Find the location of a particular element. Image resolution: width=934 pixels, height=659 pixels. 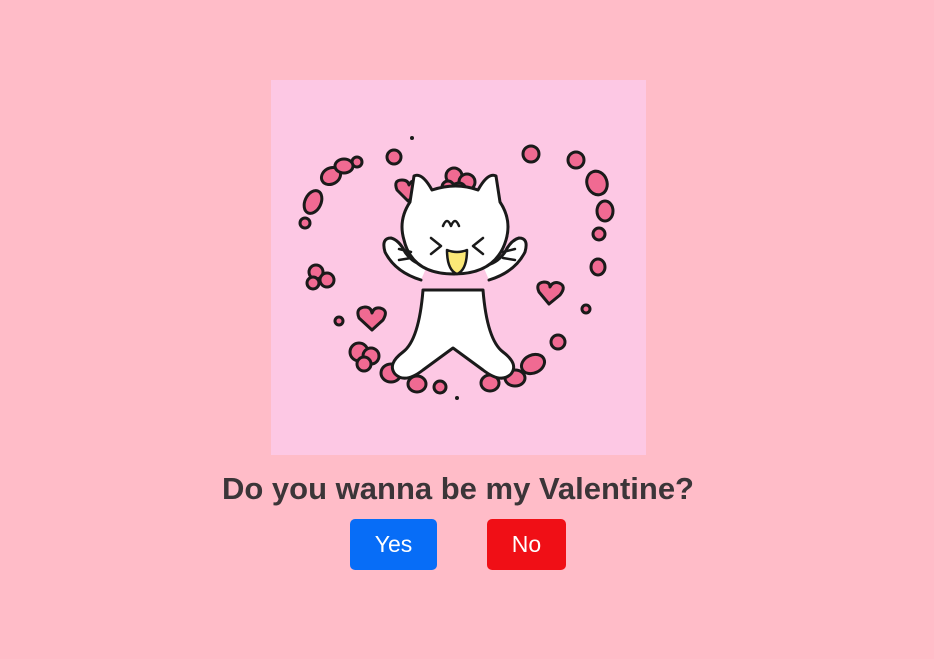

cat-with-hearts-icon is located at coordinates (456, 268).